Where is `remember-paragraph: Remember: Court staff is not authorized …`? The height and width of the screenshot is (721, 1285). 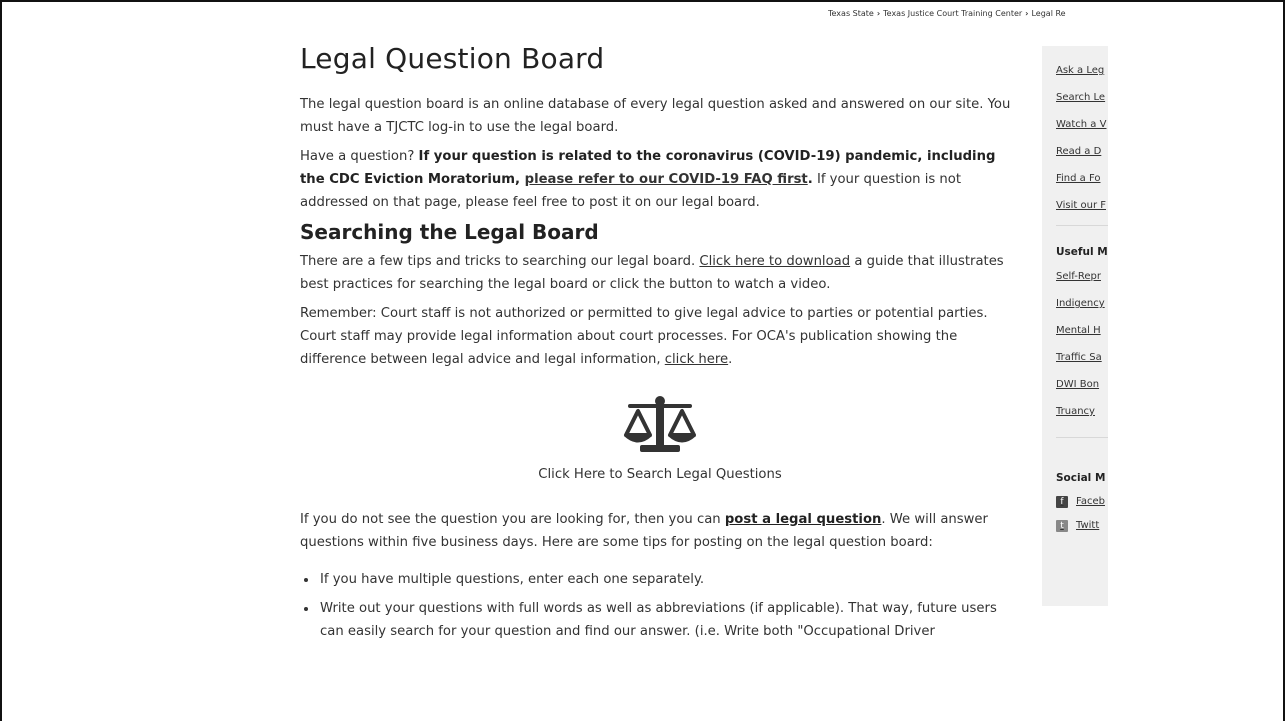
remember-paragraph: Remember: Court staff is not authorized … is located at coordinates (644, 336).